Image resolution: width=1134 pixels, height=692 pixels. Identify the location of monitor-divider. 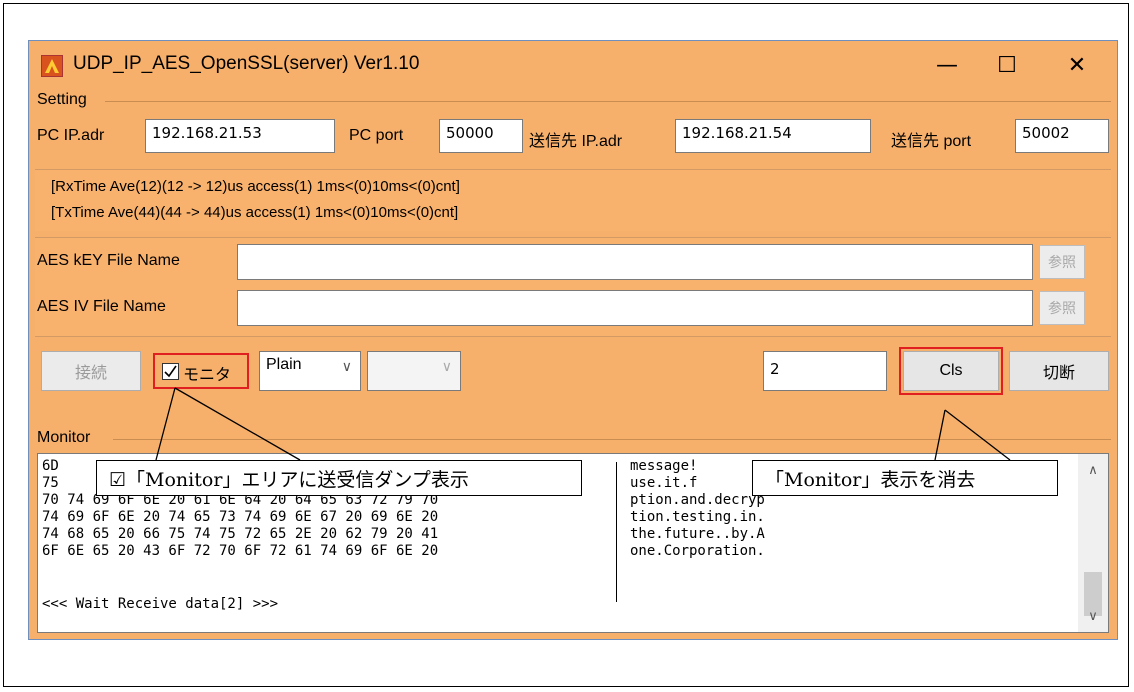
(612, 439).